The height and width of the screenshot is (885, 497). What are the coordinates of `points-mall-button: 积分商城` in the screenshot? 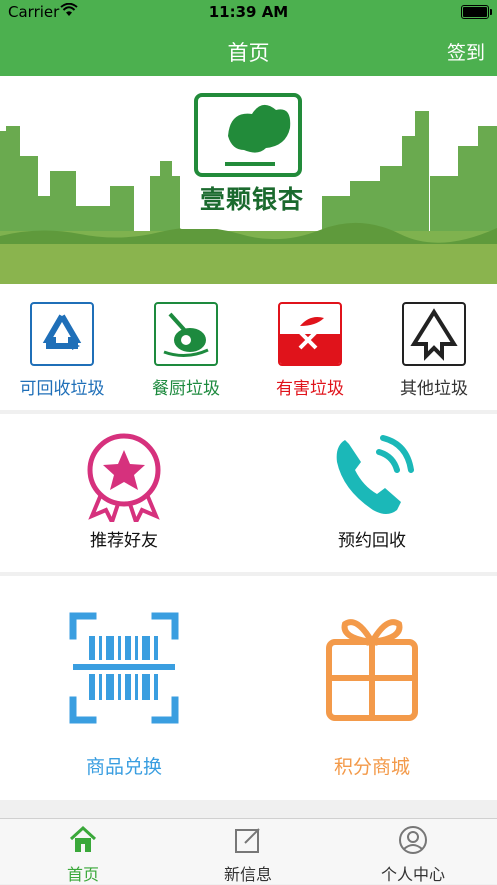 It's located at (372, 695).